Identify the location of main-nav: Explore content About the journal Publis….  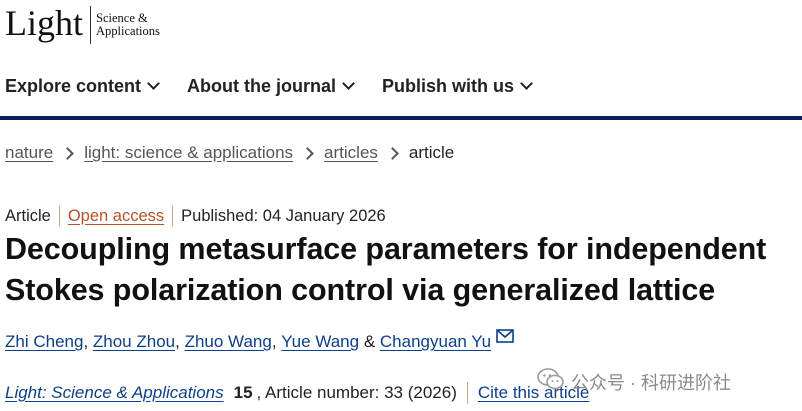
(282, 86).